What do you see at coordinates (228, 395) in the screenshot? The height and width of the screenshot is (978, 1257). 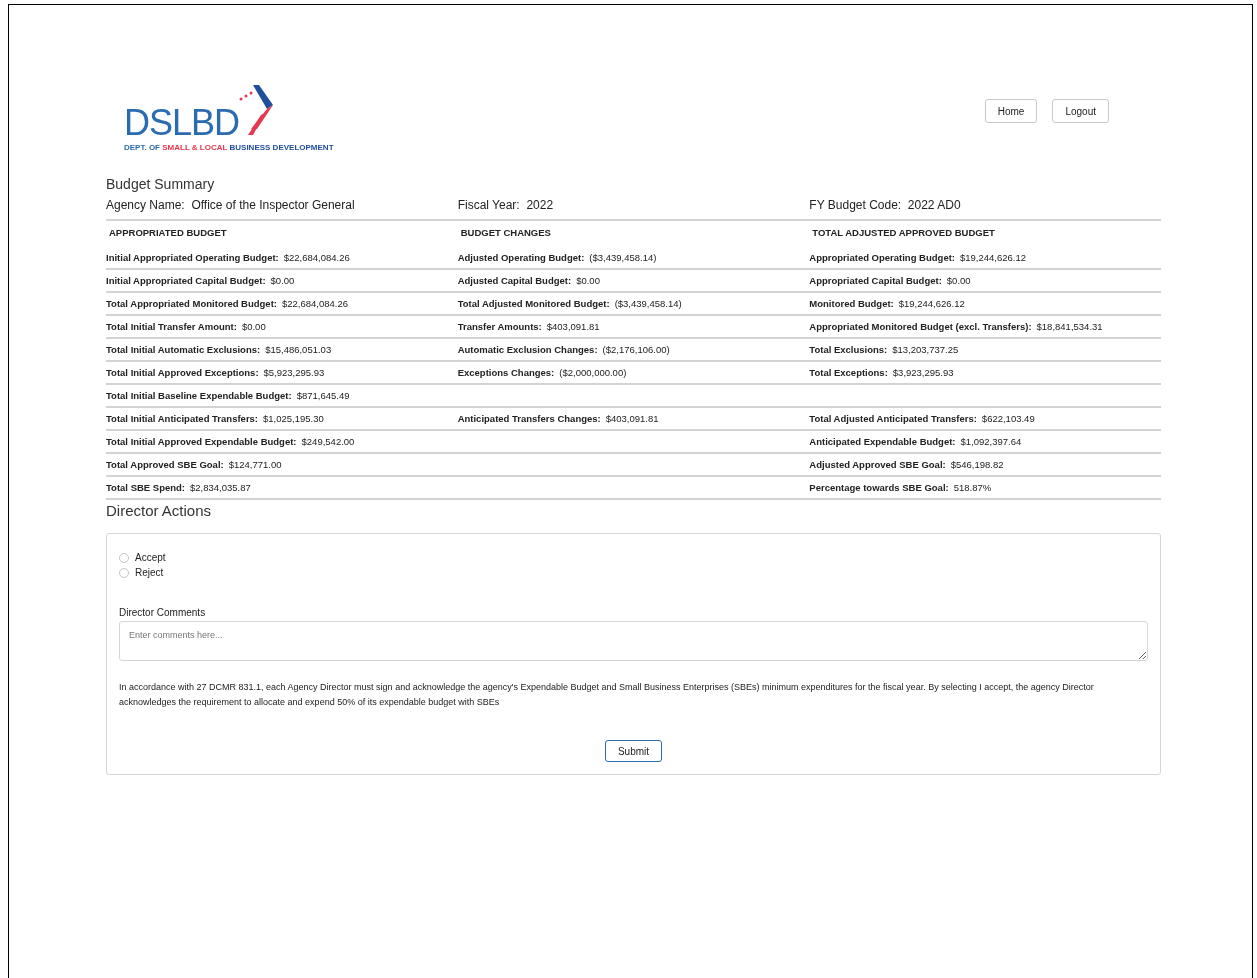 I see `budget-field: Total Initial Baseline Expendable Budget: $871,645.49` at bounding box center [228, 395].